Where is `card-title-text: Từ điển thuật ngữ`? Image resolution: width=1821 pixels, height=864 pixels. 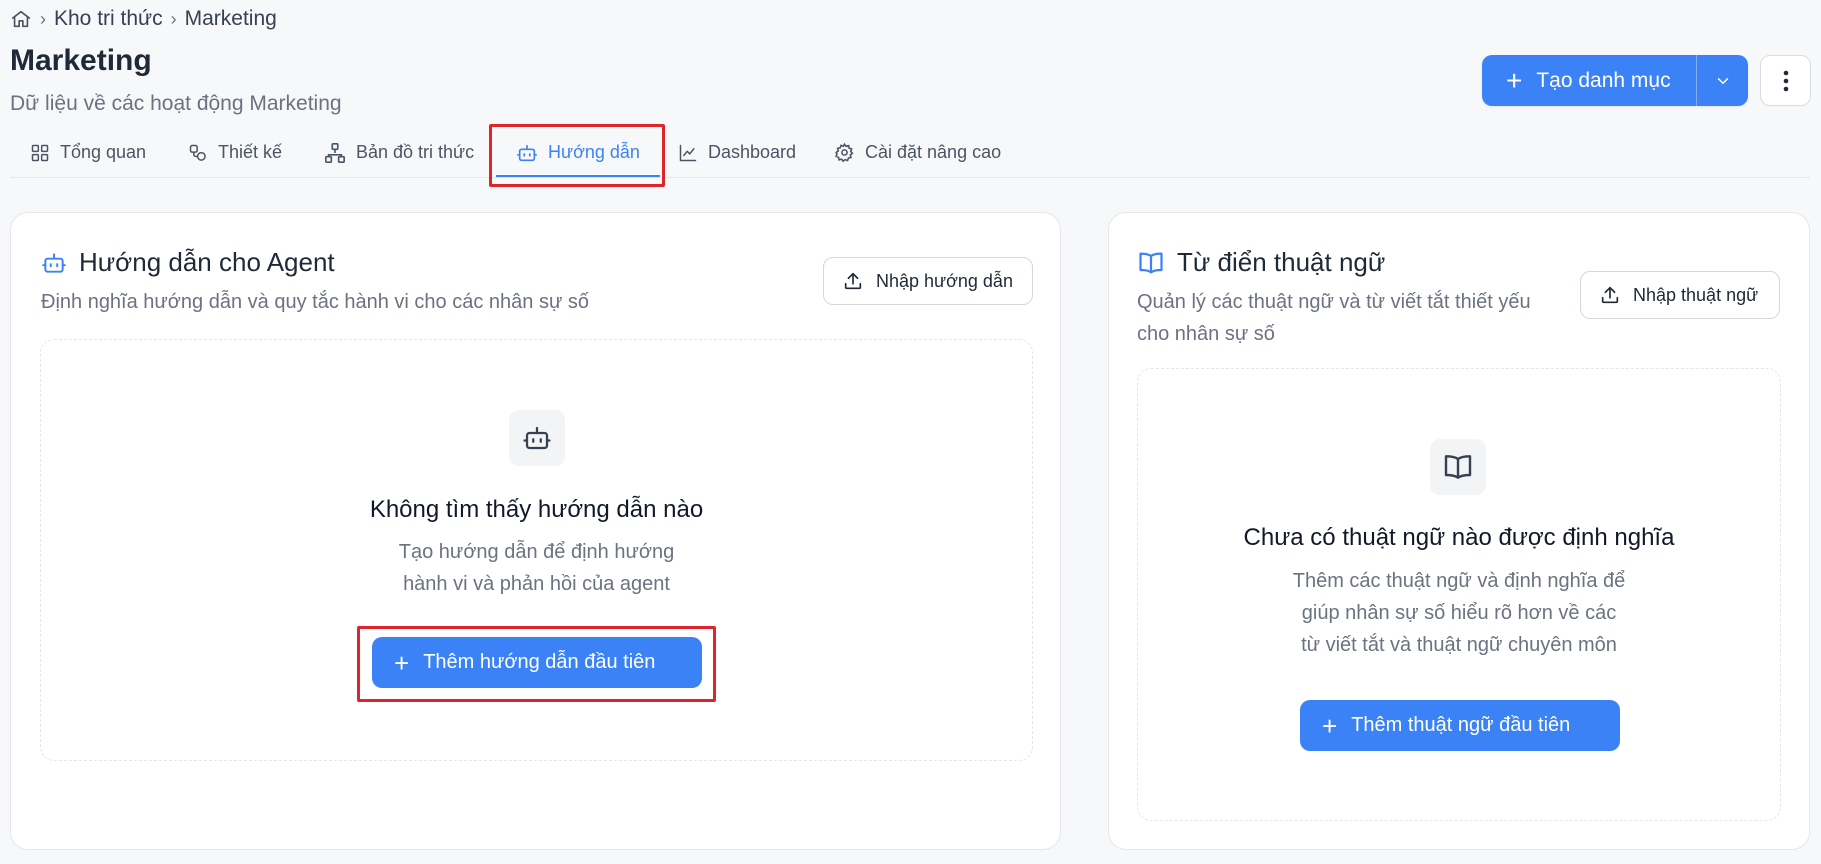 card-title-text: Từ điển thuật ngữ is located at coordinates (1281, 262).